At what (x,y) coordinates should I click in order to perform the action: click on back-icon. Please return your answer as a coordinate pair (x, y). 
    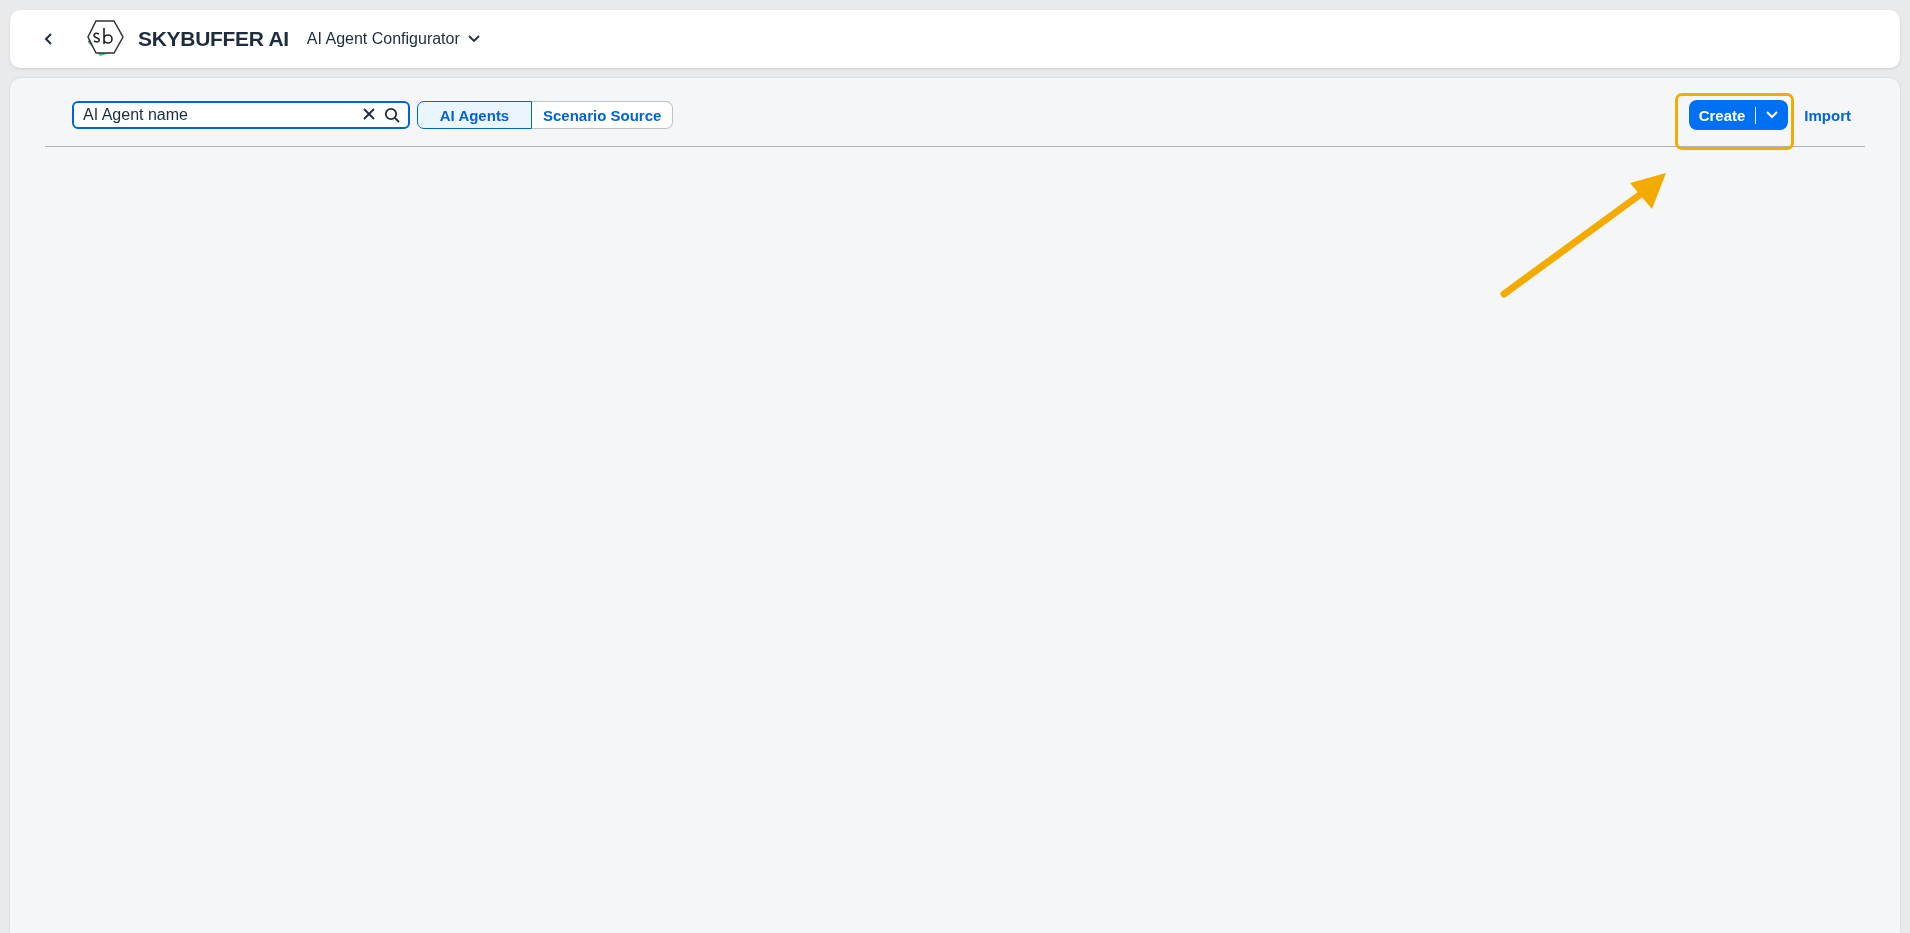
    Looking at the image, I should click on (49, 39).